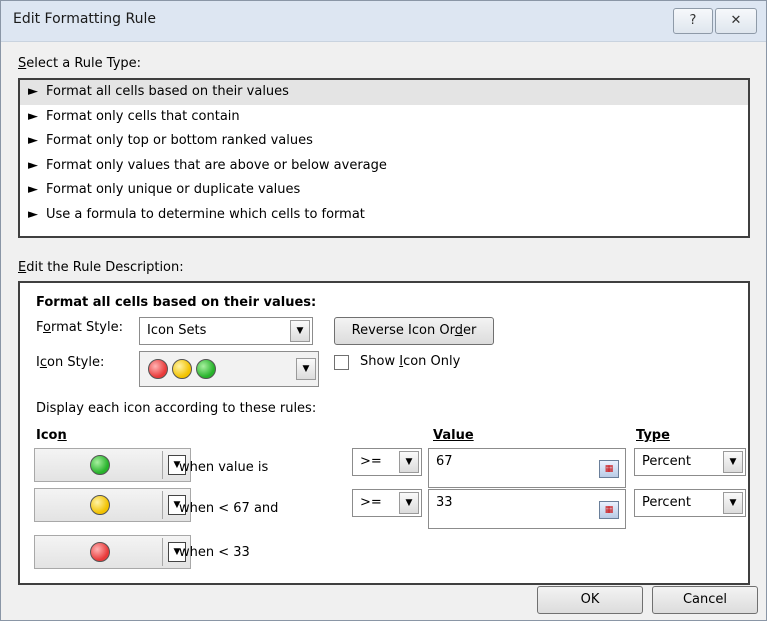  I want to click on rule-3-icon-select: ▼, so click(112, 552).